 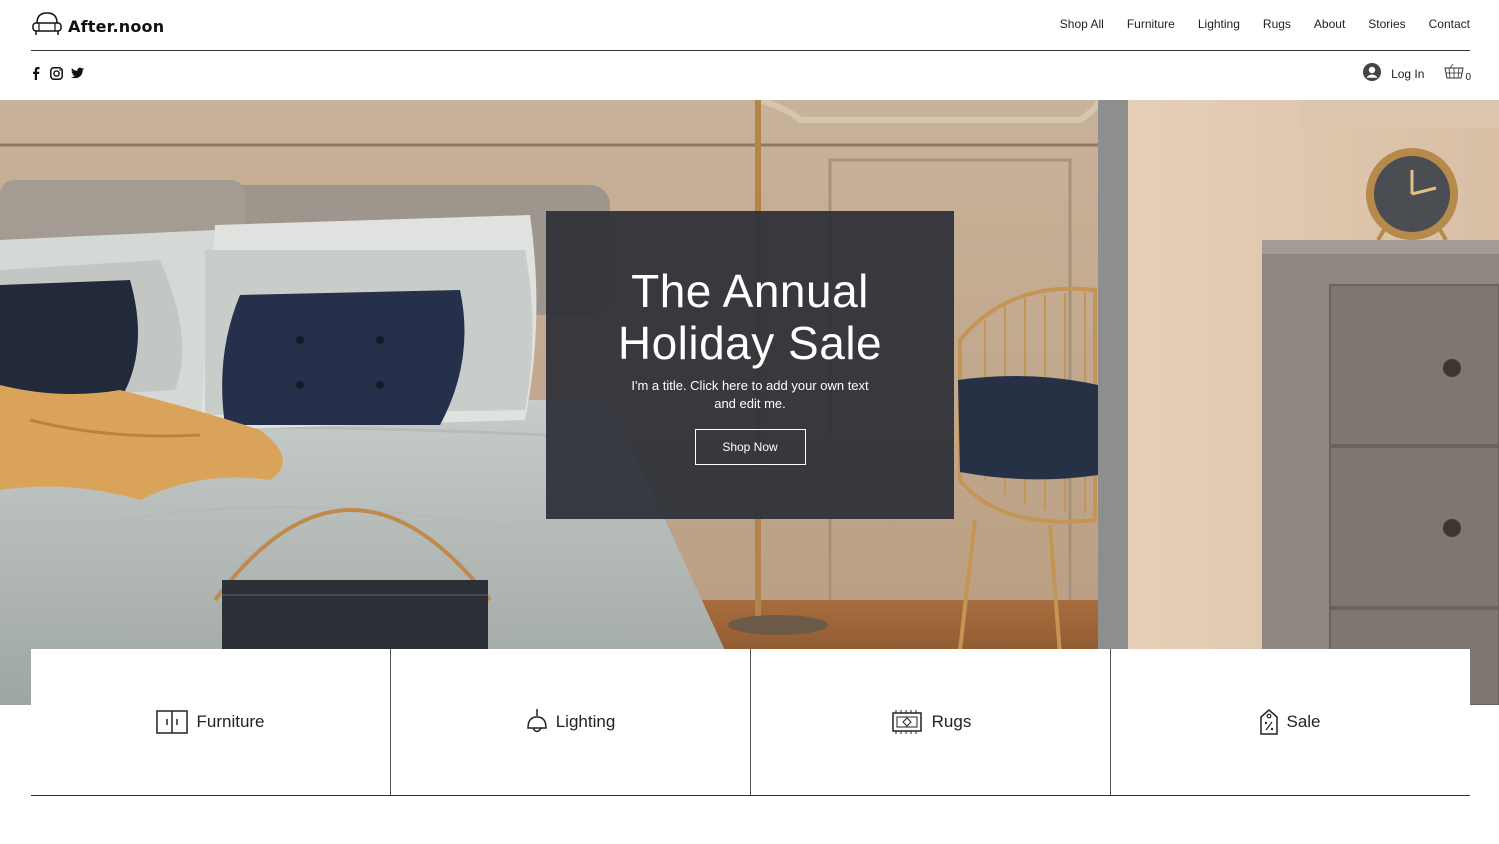 I want to click on brand-name: After.noon, so click(x=116, y=26).